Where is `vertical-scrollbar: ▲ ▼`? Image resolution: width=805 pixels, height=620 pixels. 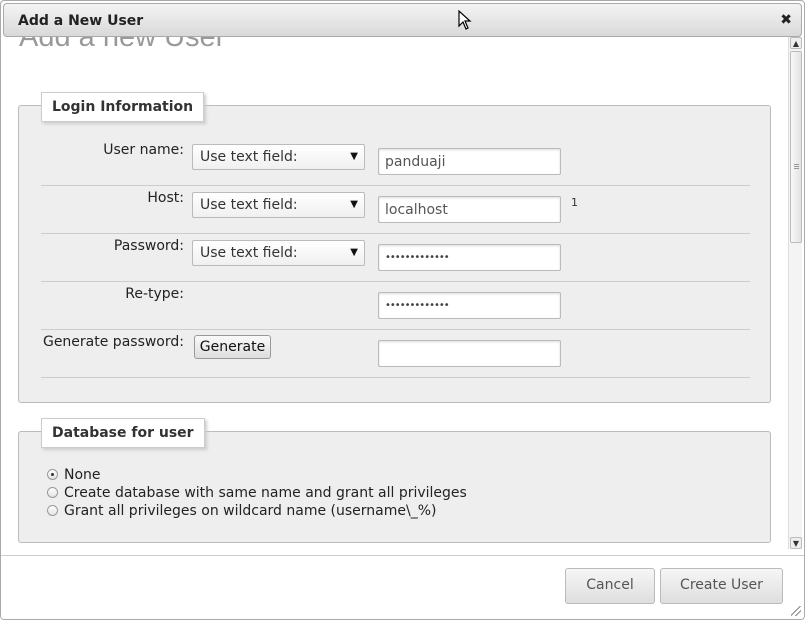 vertical-scrollbar: ▲ ▼ is located at coordinates (795, 293).